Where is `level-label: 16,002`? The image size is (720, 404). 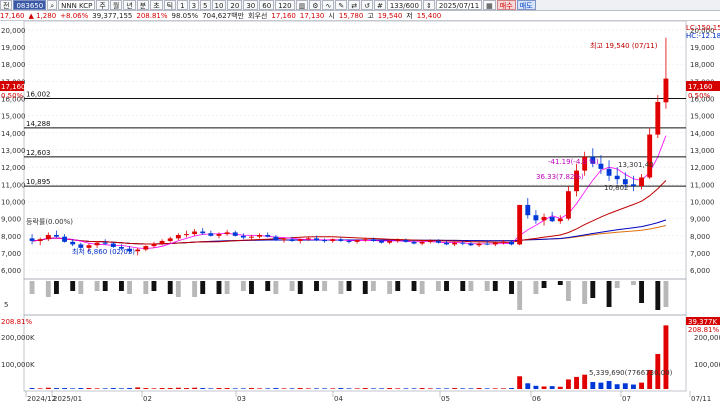 level-label: 16,002 is located at coordinates (38, 94).